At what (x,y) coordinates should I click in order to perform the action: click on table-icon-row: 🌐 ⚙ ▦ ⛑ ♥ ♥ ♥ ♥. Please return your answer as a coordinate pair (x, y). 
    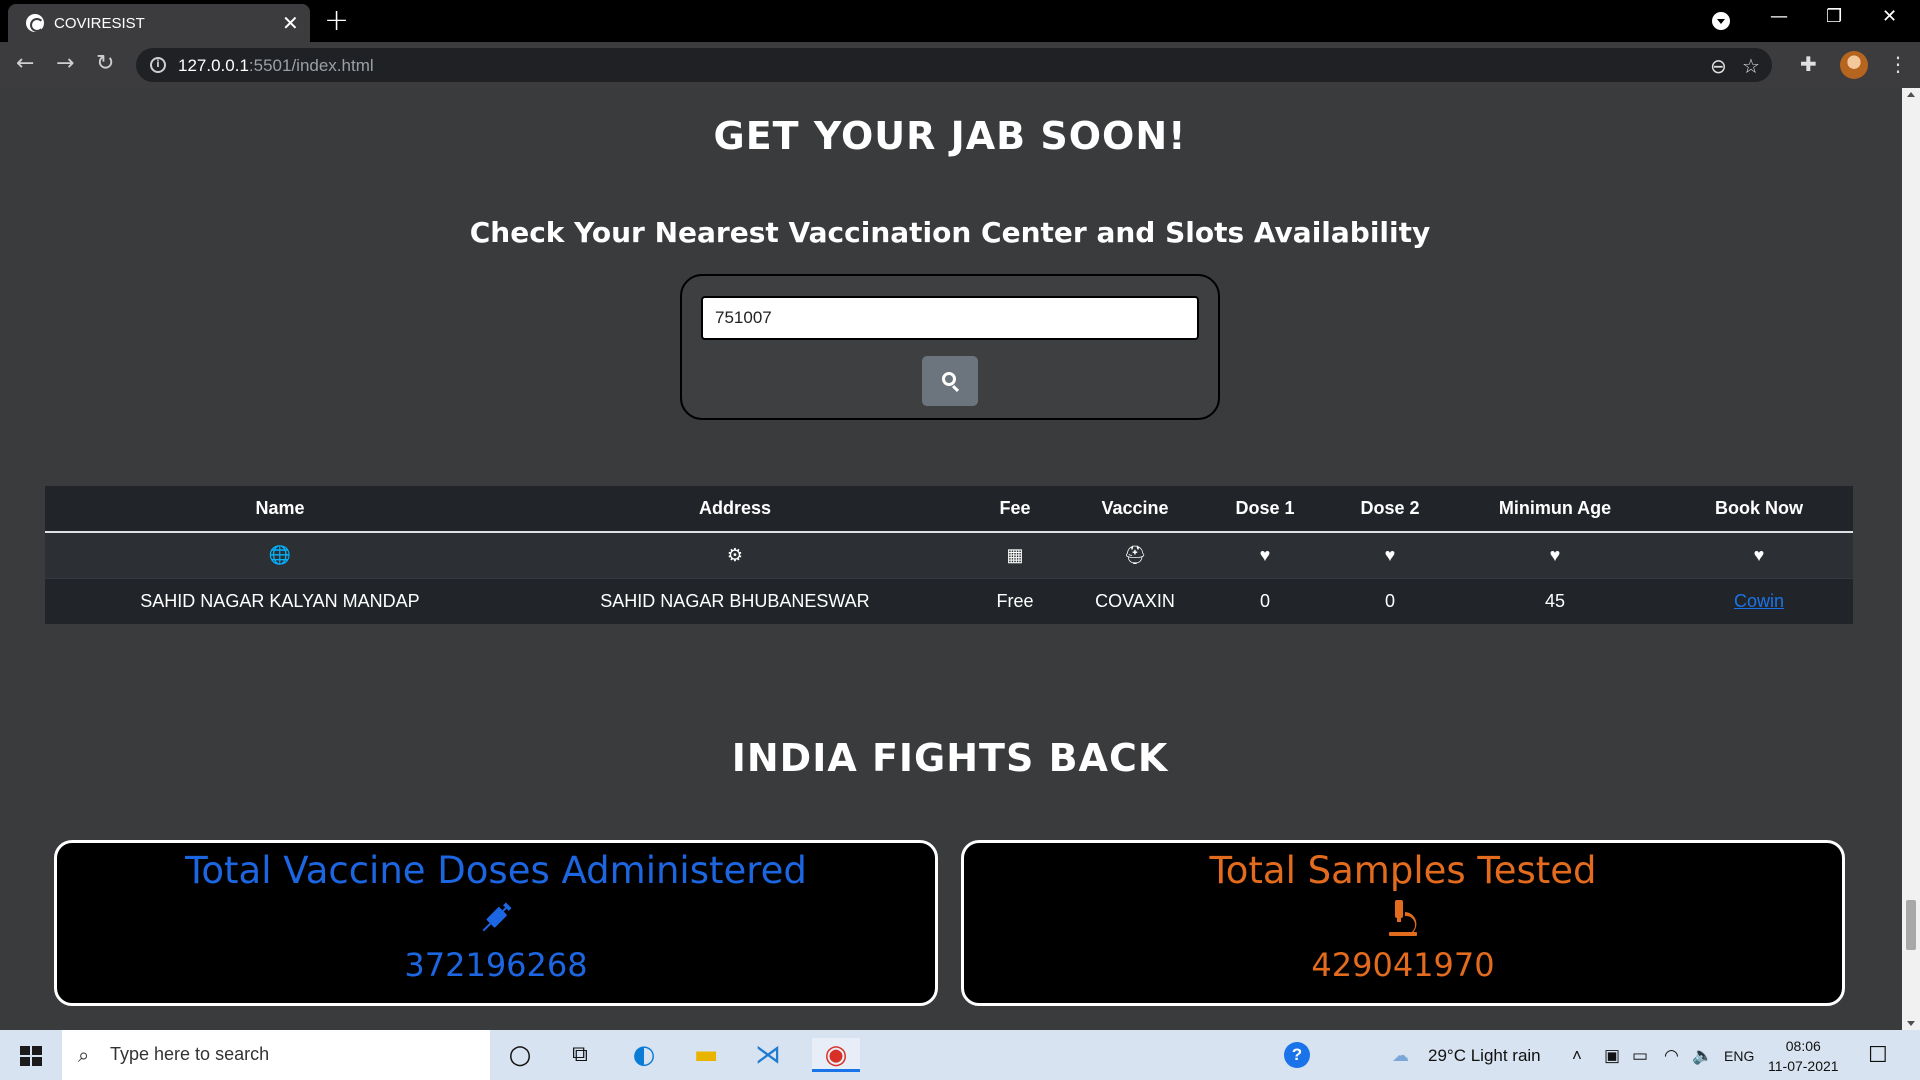
    Looking at the image, I should click on (949, 554).